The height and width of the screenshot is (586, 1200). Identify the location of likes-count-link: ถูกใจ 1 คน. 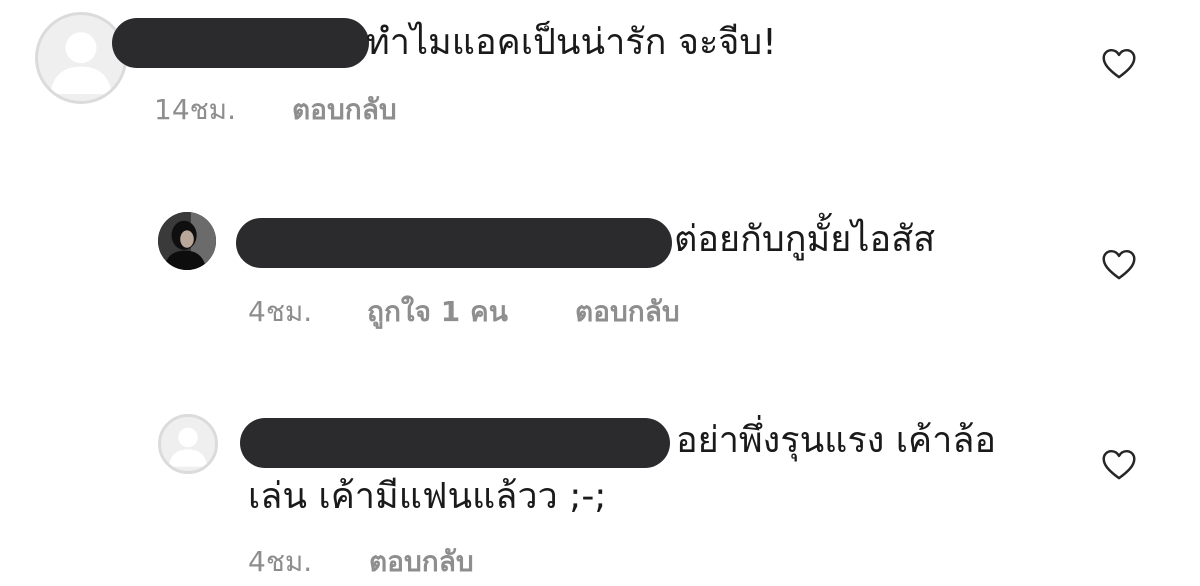
(437, 312).